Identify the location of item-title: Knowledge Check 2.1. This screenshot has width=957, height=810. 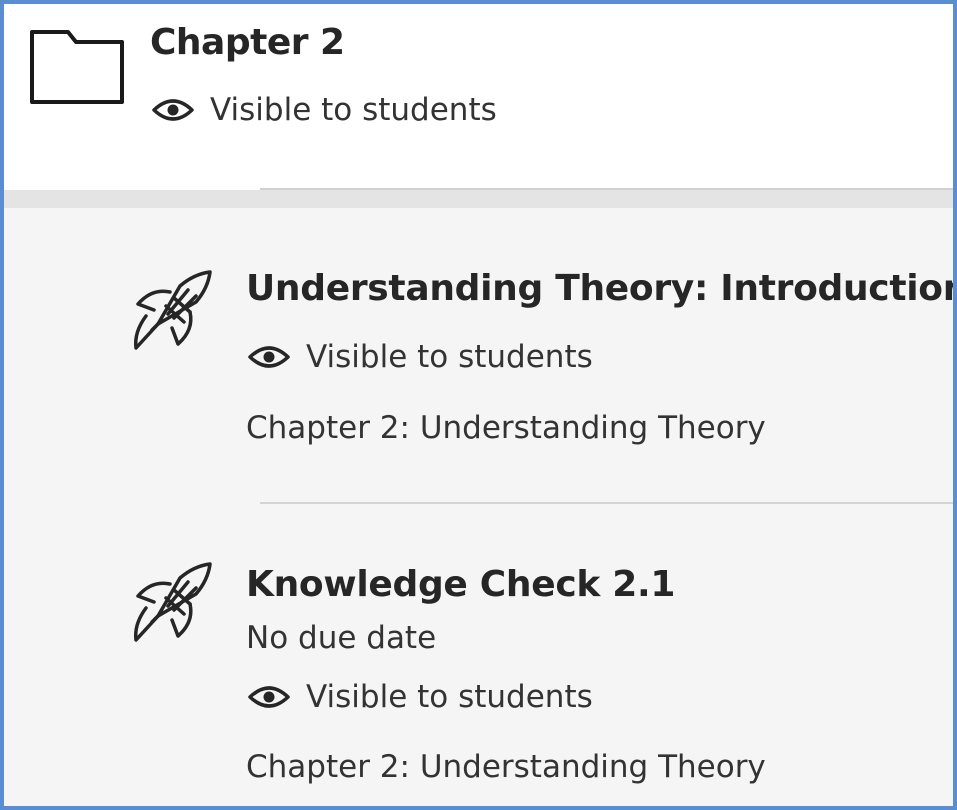
(460, 584).